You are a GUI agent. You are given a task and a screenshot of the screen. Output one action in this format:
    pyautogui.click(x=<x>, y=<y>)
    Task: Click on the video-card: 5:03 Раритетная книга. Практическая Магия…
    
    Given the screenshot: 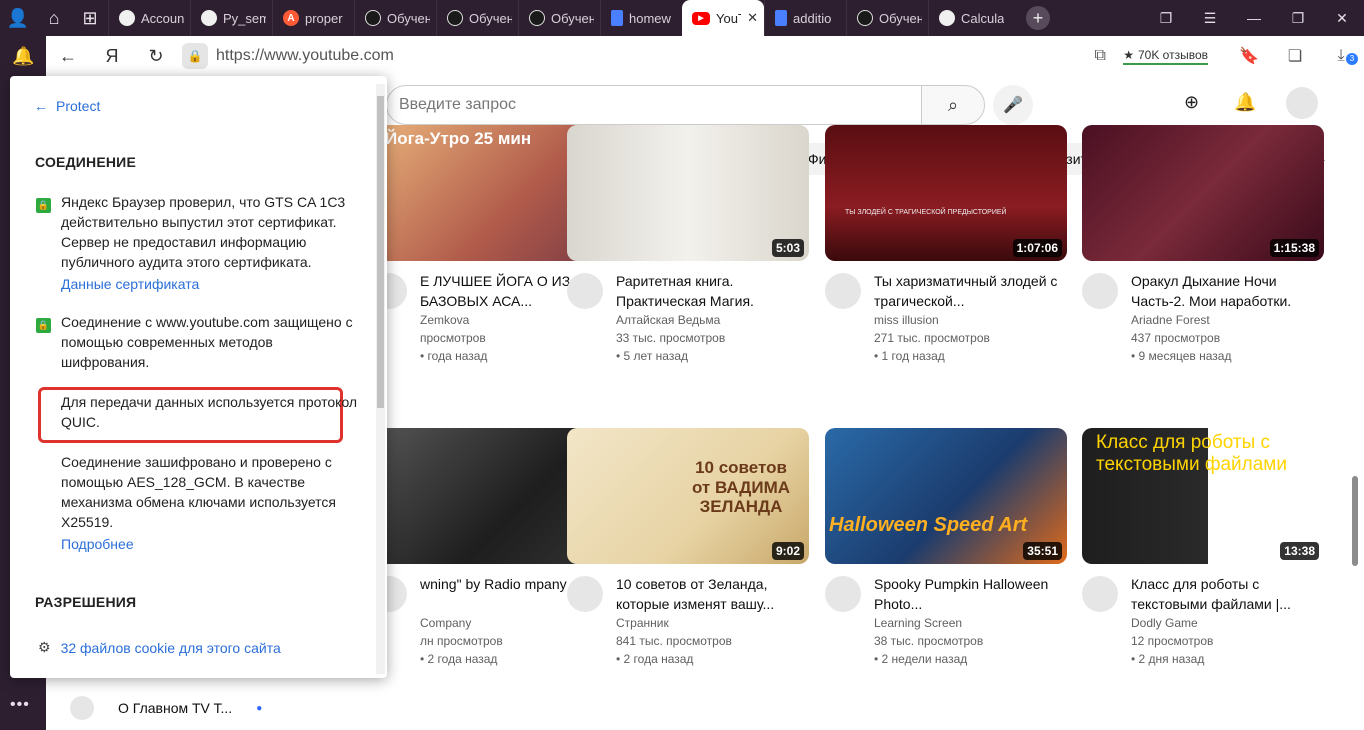 What is the action you would take?
    pyautogui.click(x=688, y=244)
    